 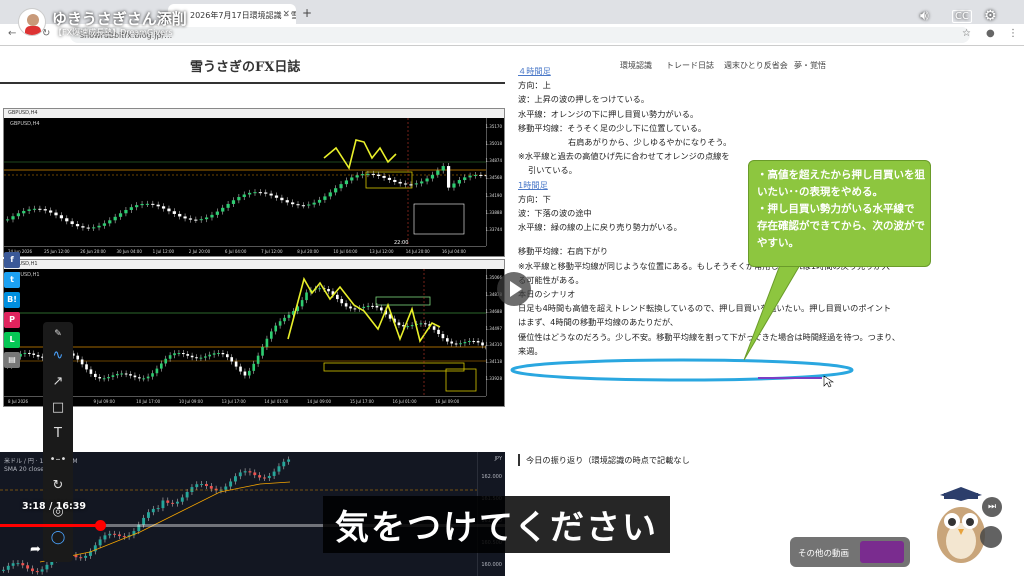 I want to click on owl-mascot-image, so click(x=961, y=525).